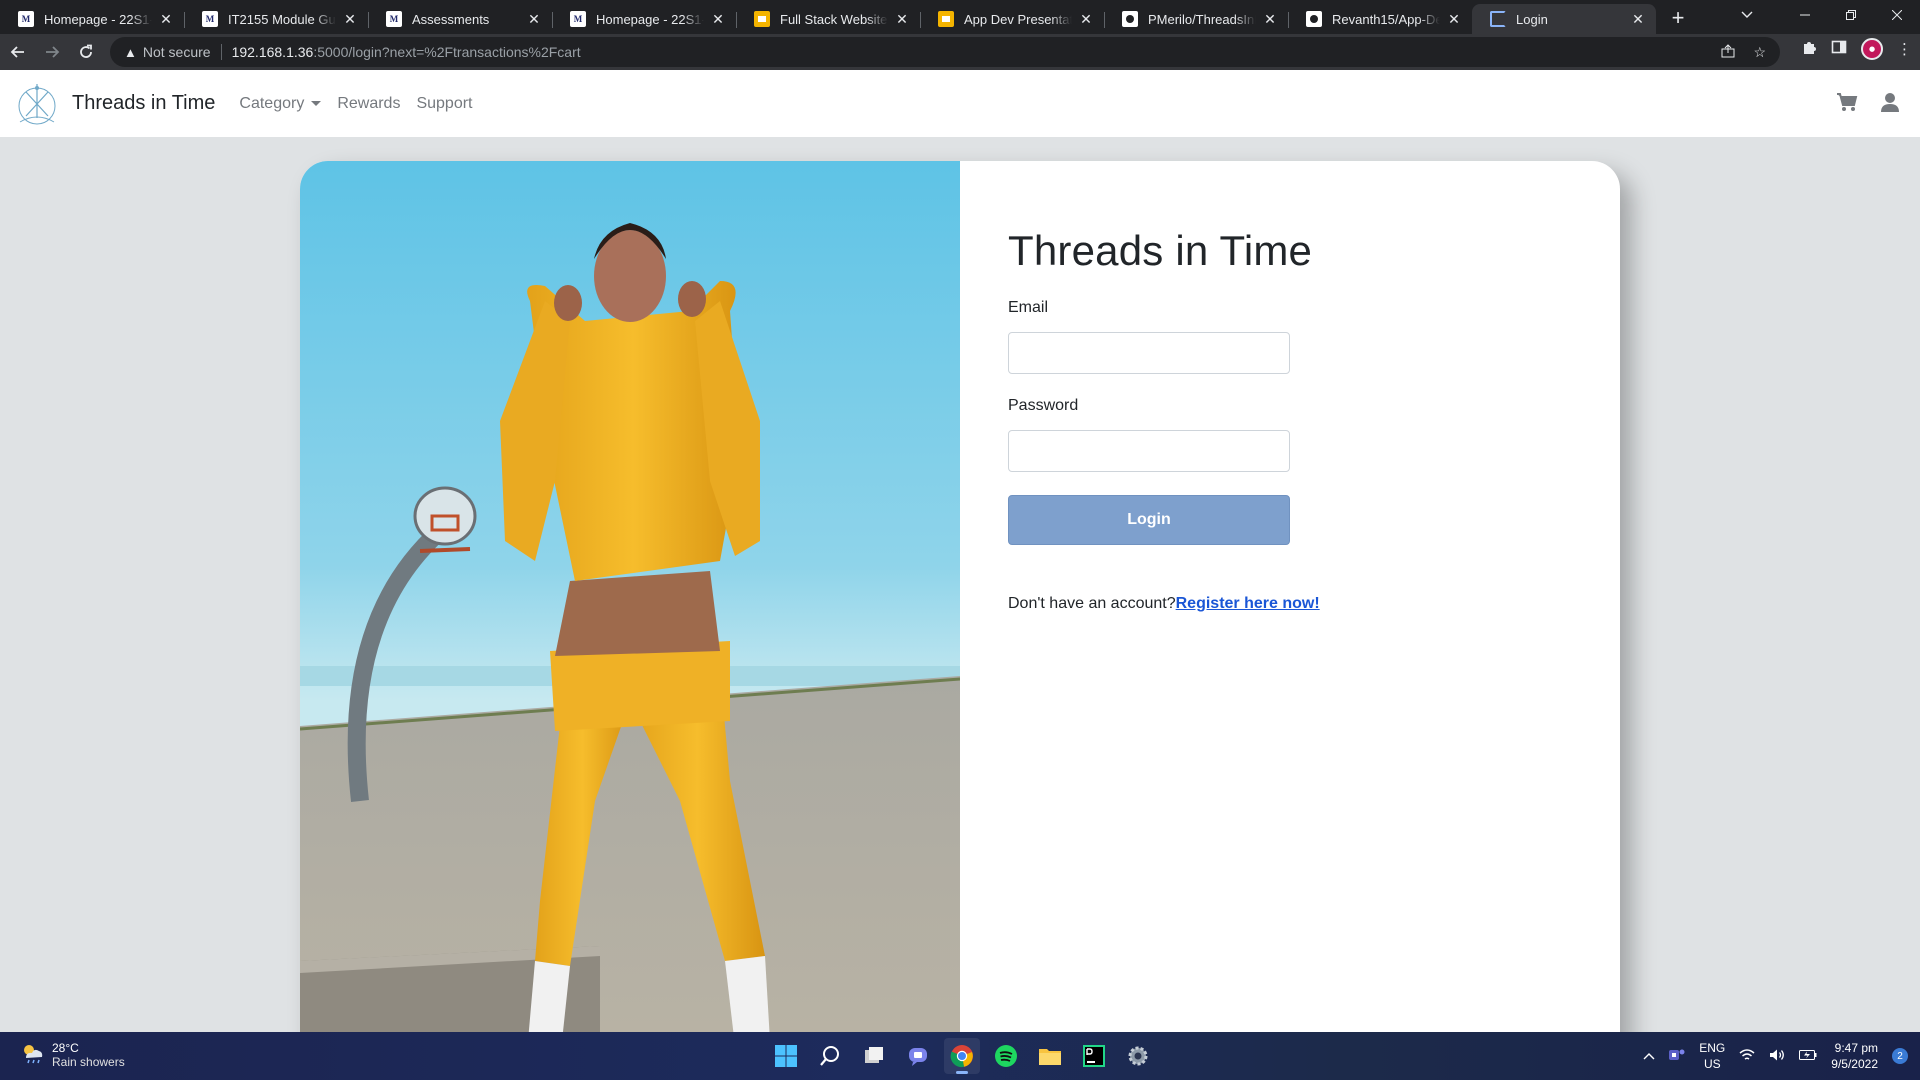 This screenshot has height=1080, width=1920. What do you see at coordinates (272, 103) in the screenshot?
I see `nav-category-label: Category` at bounding box center [272, 103].